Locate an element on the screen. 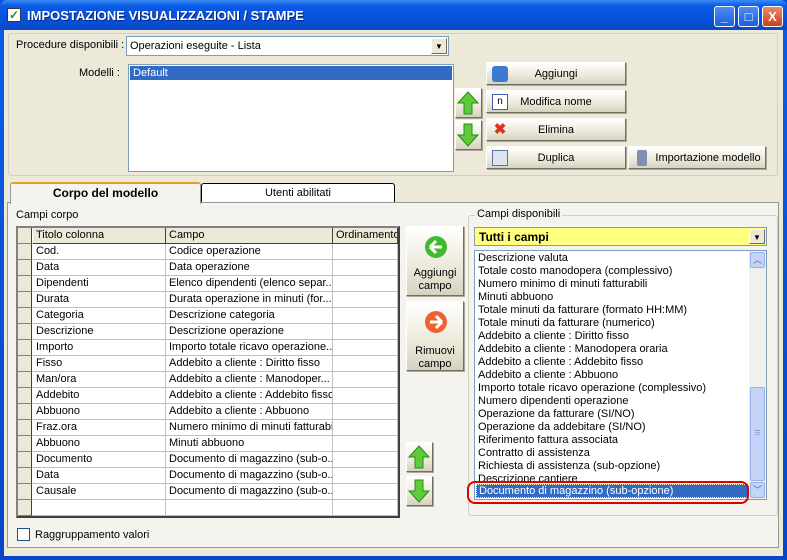 The height and width of the screenshot is (560, 787). table-row: Categoria Descrizione categoria is located at coordinates (208, 316).